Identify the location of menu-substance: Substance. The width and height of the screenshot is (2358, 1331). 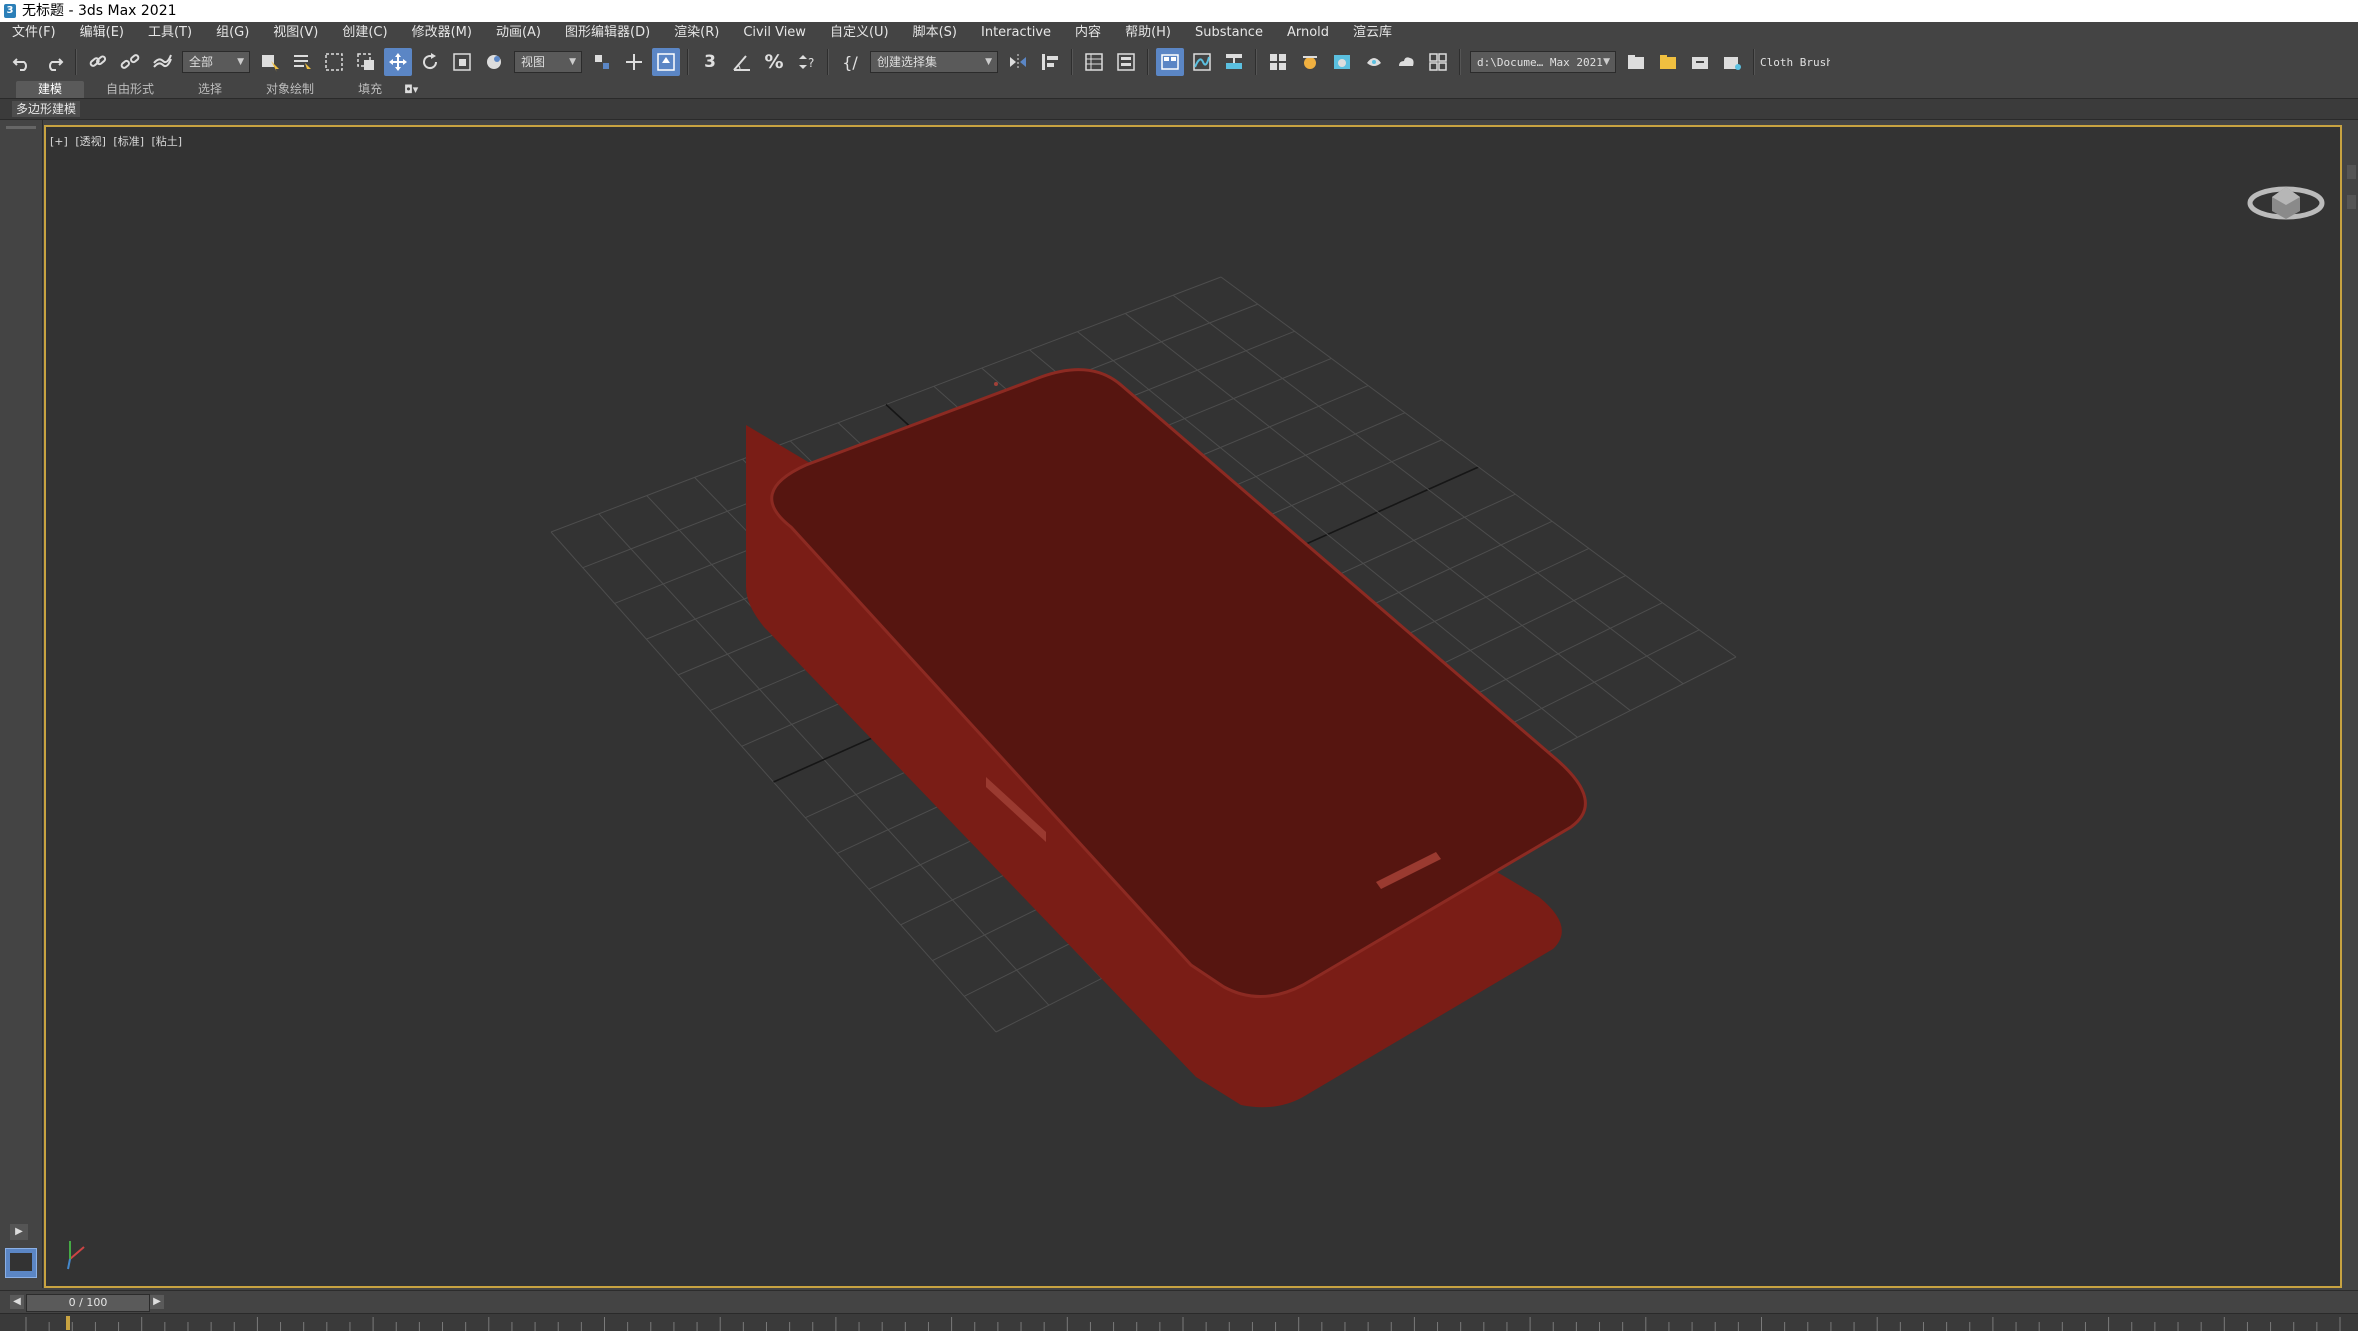
(1229, 33).